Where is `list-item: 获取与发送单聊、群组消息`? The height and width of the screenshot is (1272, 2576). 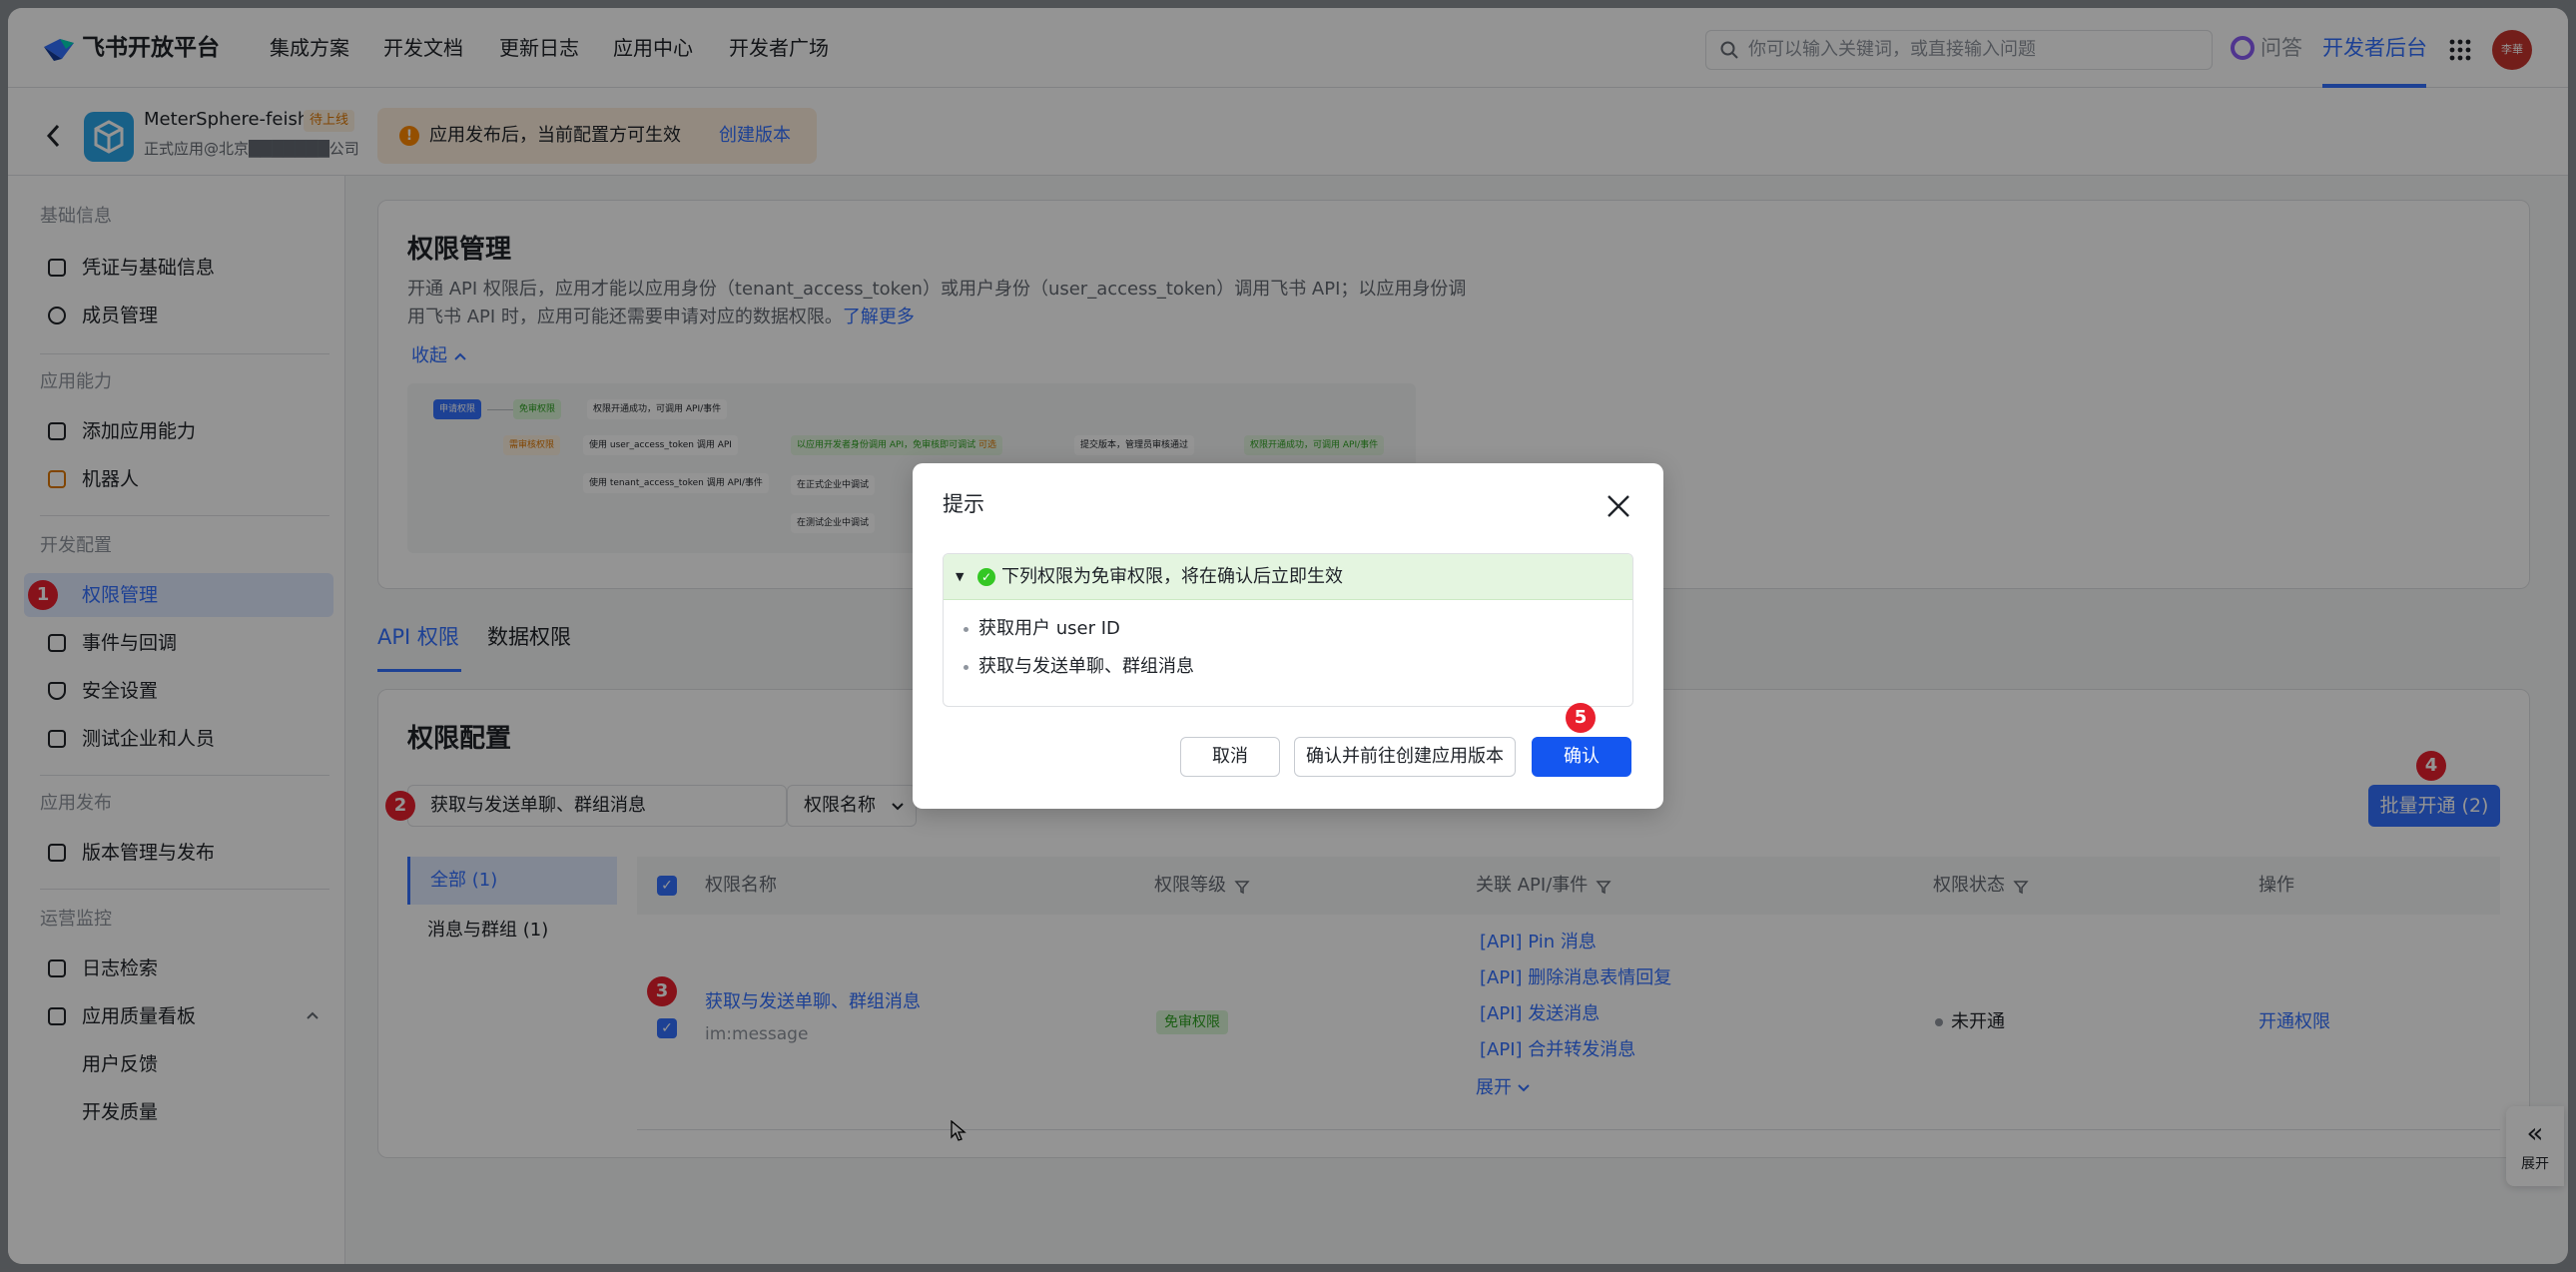
list-item: 获取与发送单聊、群组消息 is located at coordinates (1079, 667).